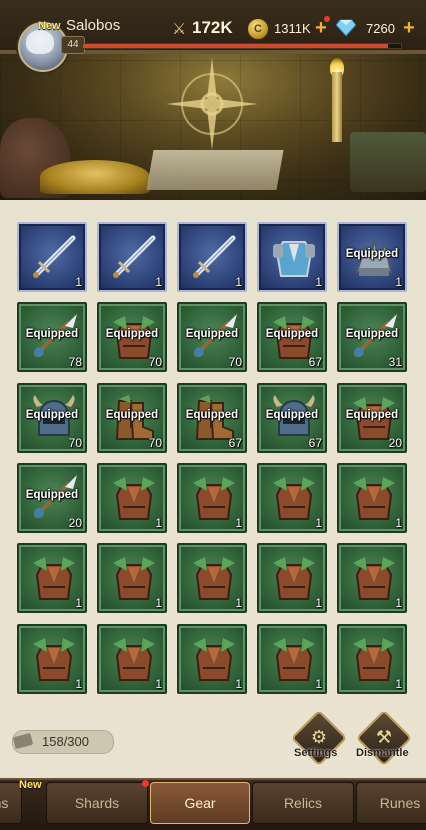  Describe the element at coordinates (391, 803) in the screenshot. I see `tab-runes: Runes` at that location.